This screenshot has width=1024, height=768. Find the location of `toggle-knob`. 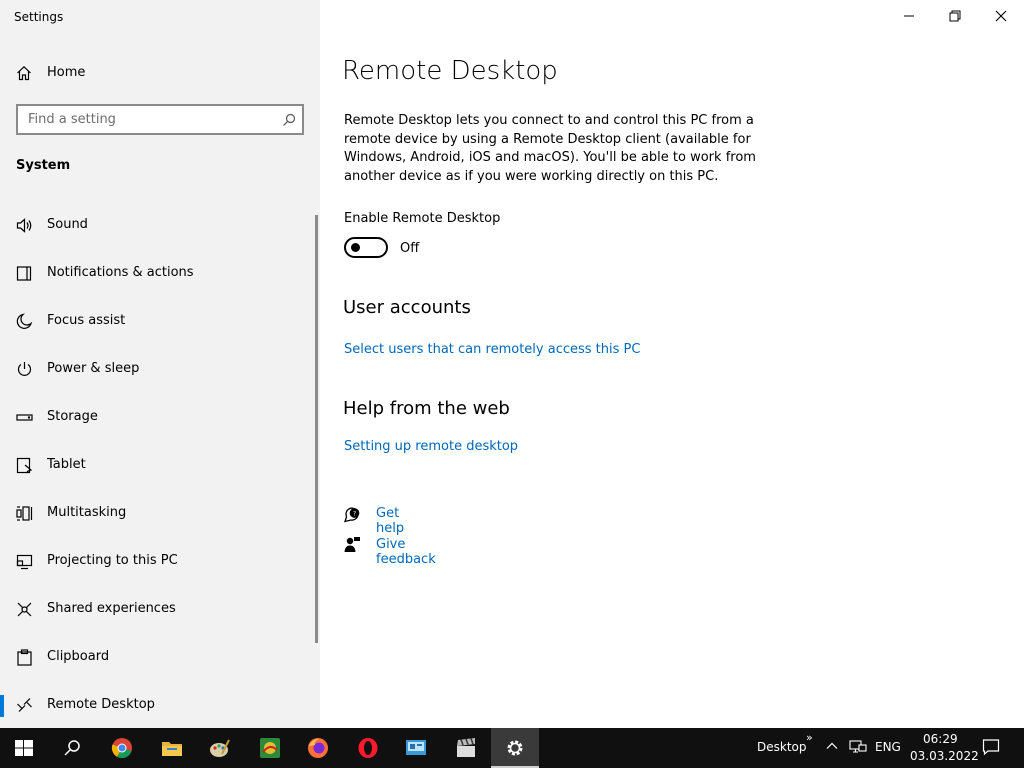

toggle-knob is located at coordinates (355, 247).